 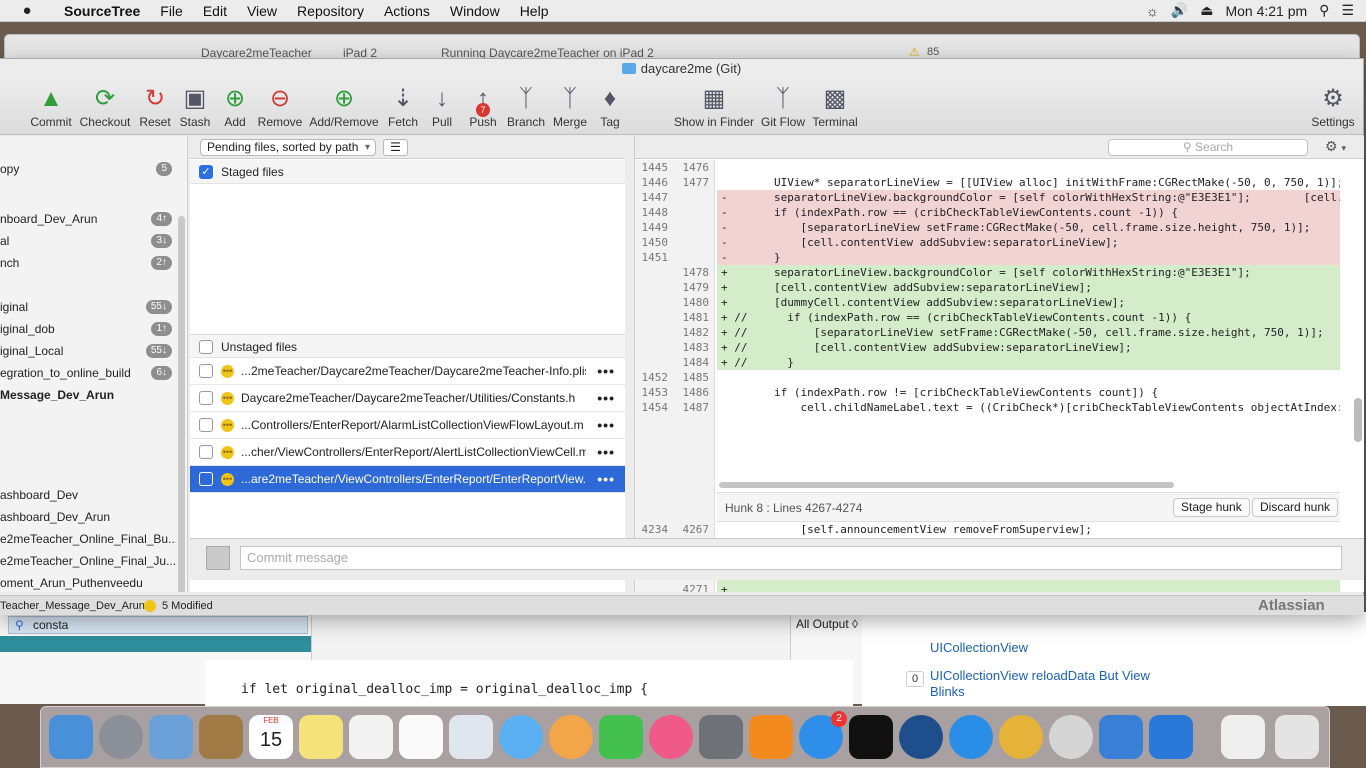 What do you see at coordinates (914, 52) in the screenshot?
I see `xcode-warning-icon: ⚠` at bounding box center [914, 52].